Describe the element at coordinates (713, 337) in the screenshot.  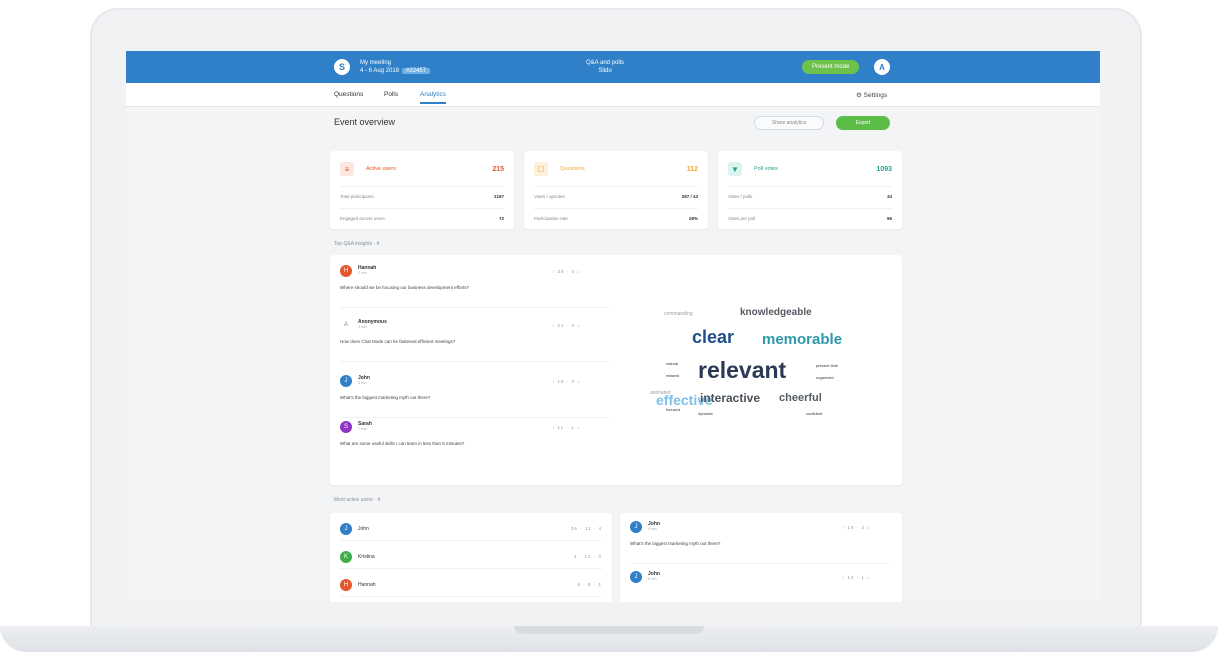
I see `word-cloud-term: clear` at that location.